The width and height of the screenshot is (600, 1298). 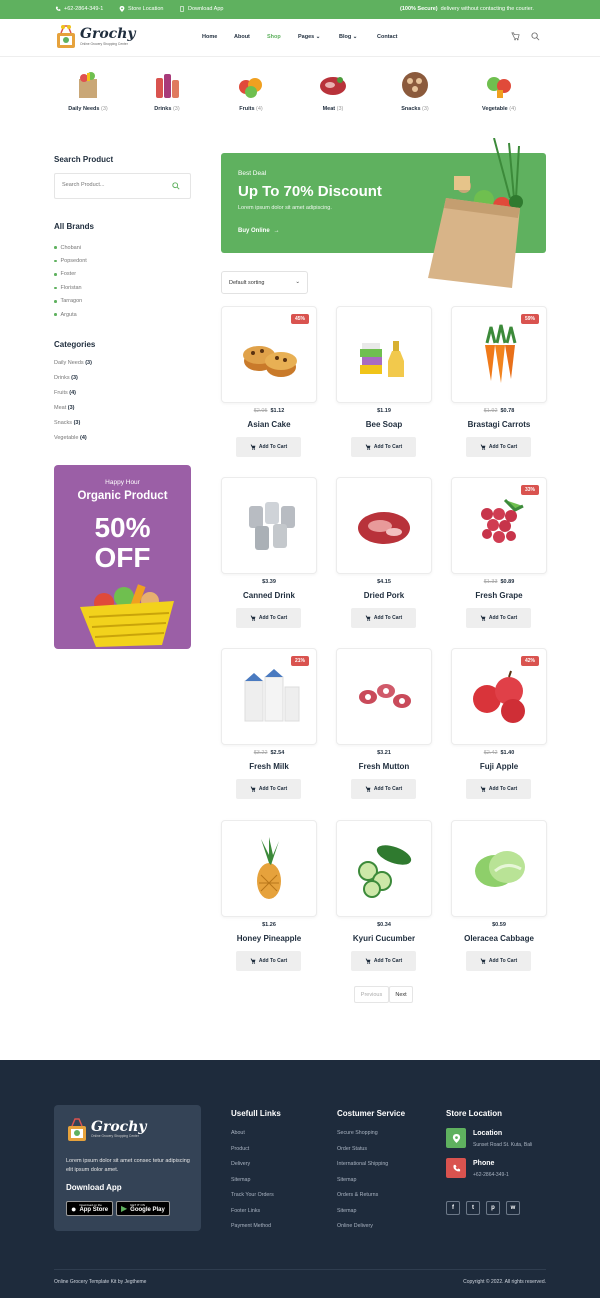 What do you see at coordinates (264, 282) in the screenshot?
I see `sort-select: Default sorting ⌄` at bounding box center [264, 282].